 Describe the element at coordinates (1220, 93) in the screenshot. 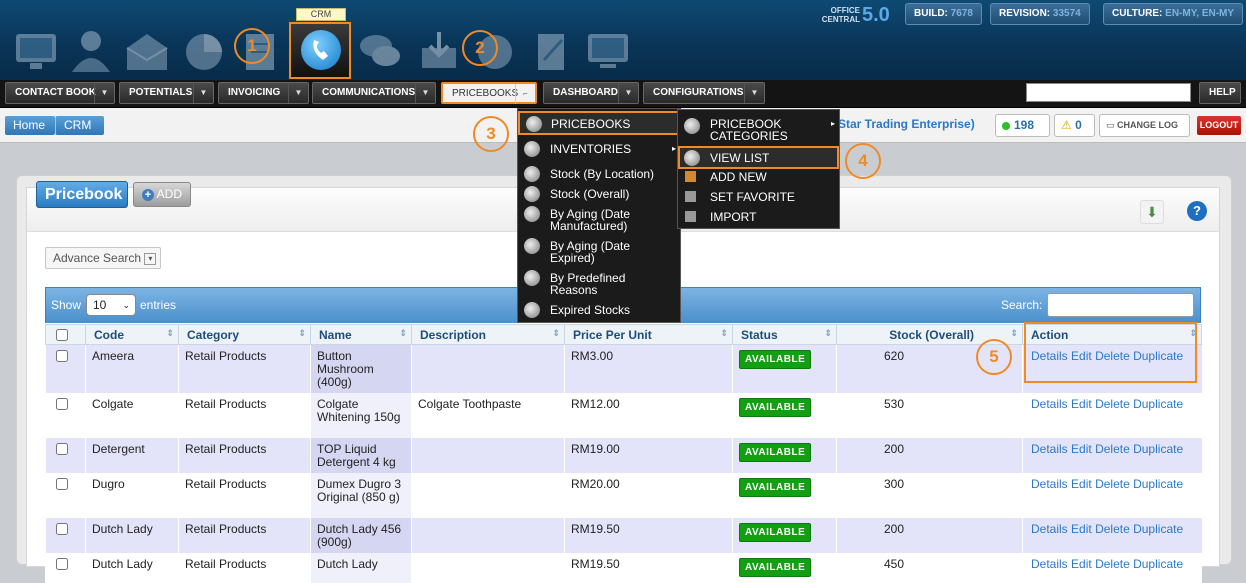

I see `help-button: HELP` at that location.